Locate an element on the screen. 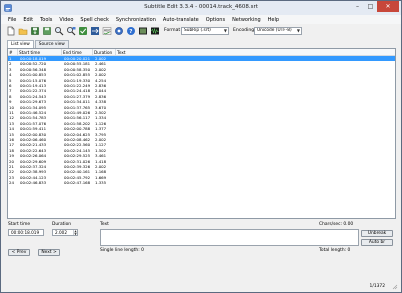 This screenshot has width=402, height=293. column-header-end-time: End time is located at coordinates (77, 52).